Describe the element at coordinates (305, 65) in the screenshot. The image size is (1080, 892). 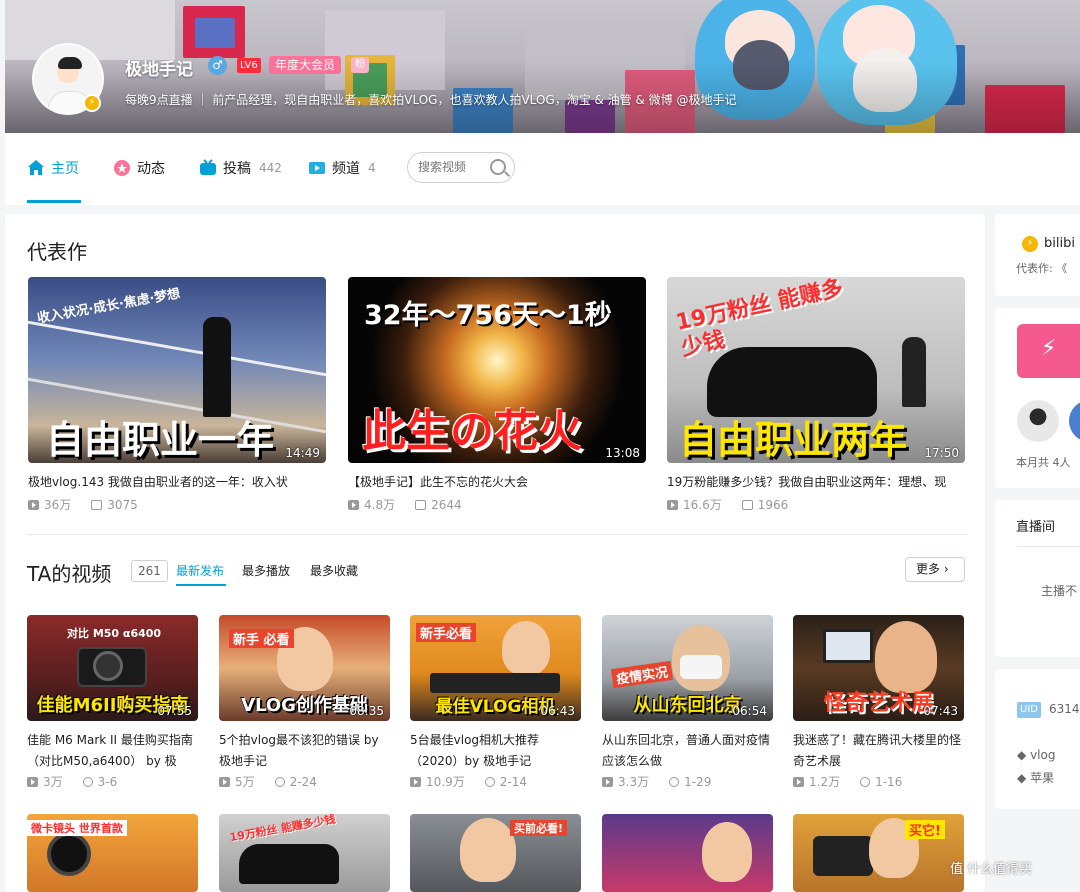
I see `vip-badge: 年度大会员` at that location.